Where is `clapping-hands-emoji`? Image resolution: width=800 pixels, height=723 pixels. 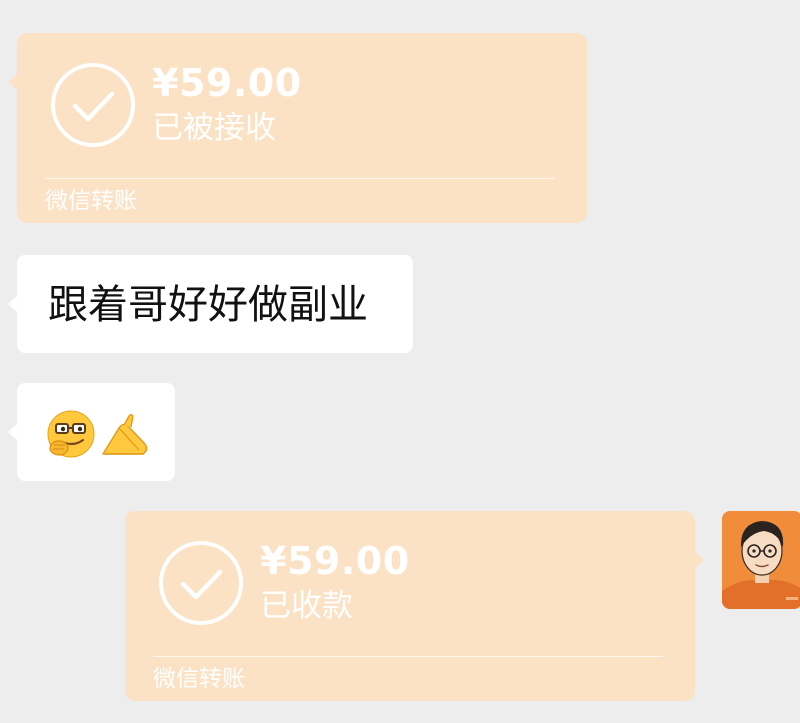 clapping-hands-emoji is located at coordinates (125, 434).